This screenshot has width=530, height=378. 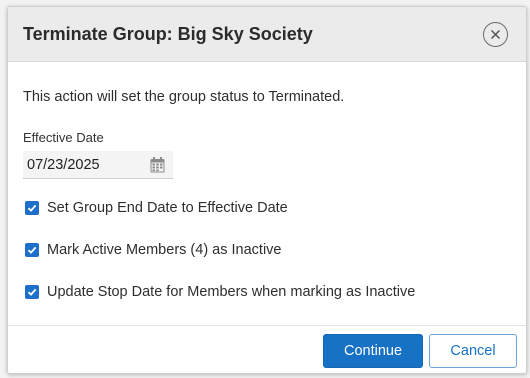 I want to click on close-icon, so click(x=495, y=34).